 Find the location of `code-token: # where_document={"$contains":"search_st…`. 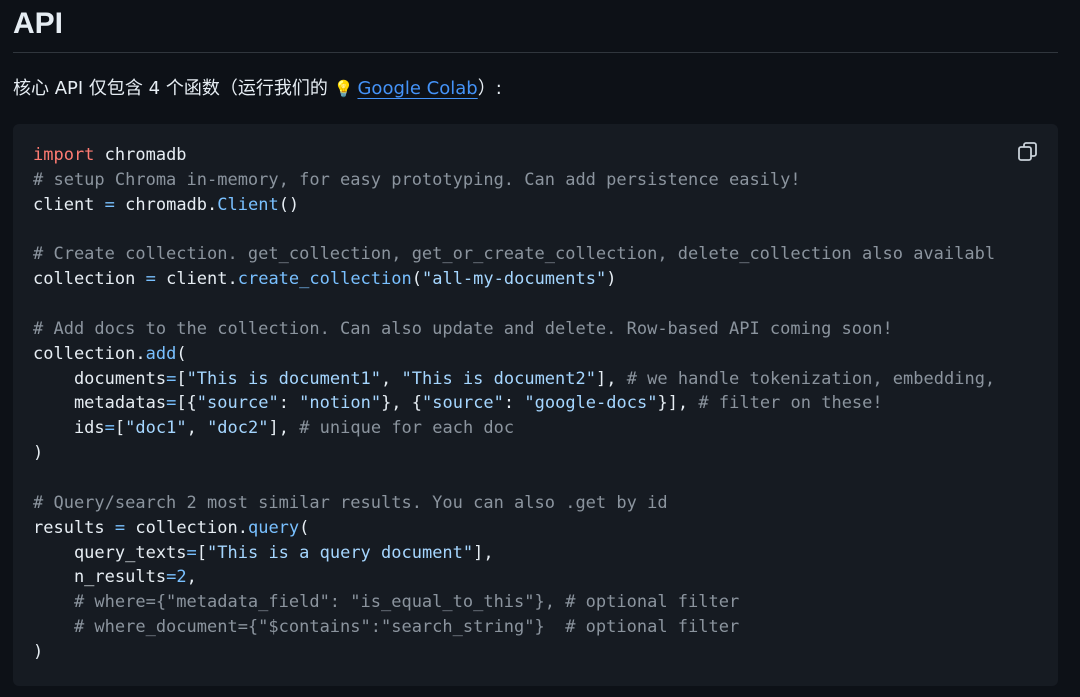

code-token: # where_document={"$contains":"search_st… is located at coordinates (386, 627).